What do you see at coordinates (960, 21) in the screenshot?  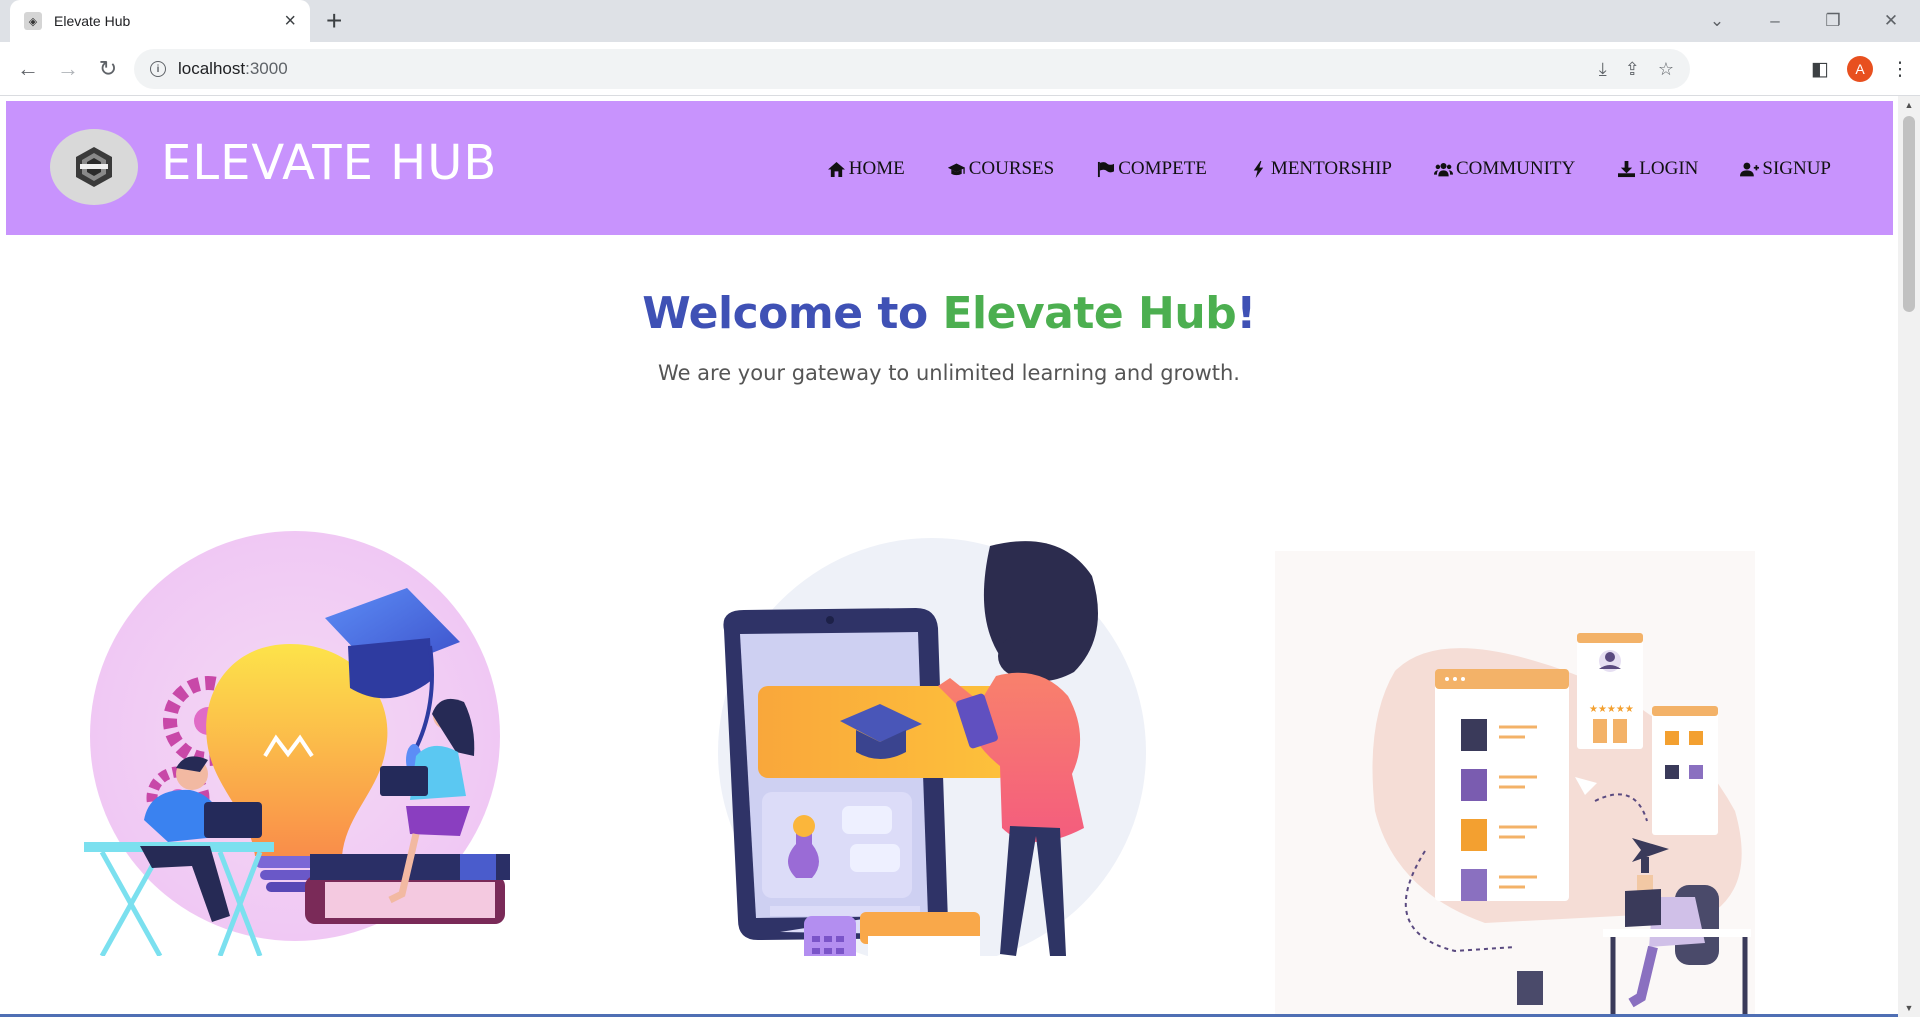 I see `browser-tabstrip: ◈ Elevate Hub × + ⌄ – ❐ ✕` at bounding box center [960, 21].